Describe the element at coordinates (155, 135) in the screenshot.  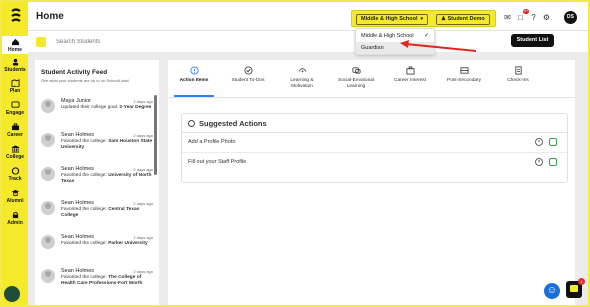
I see `feed-scrollbar` at that location.